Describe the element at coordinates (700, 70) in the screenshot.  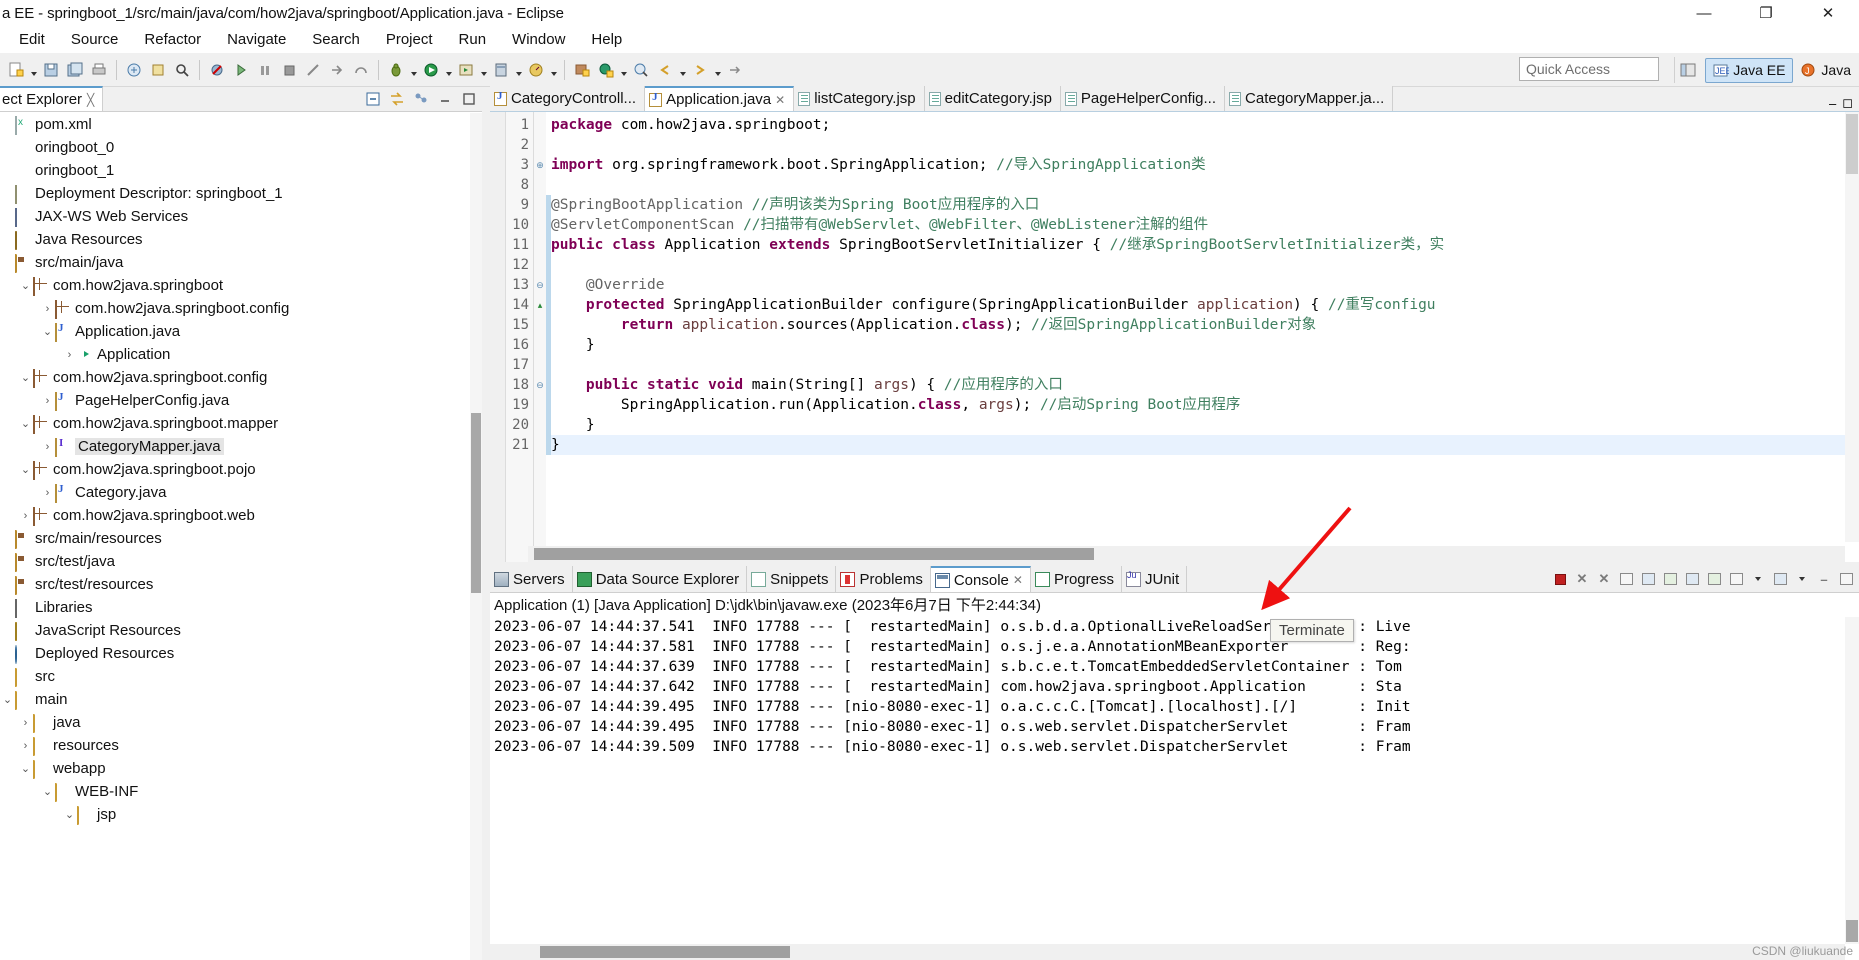
I see `forward-icon` at that location.